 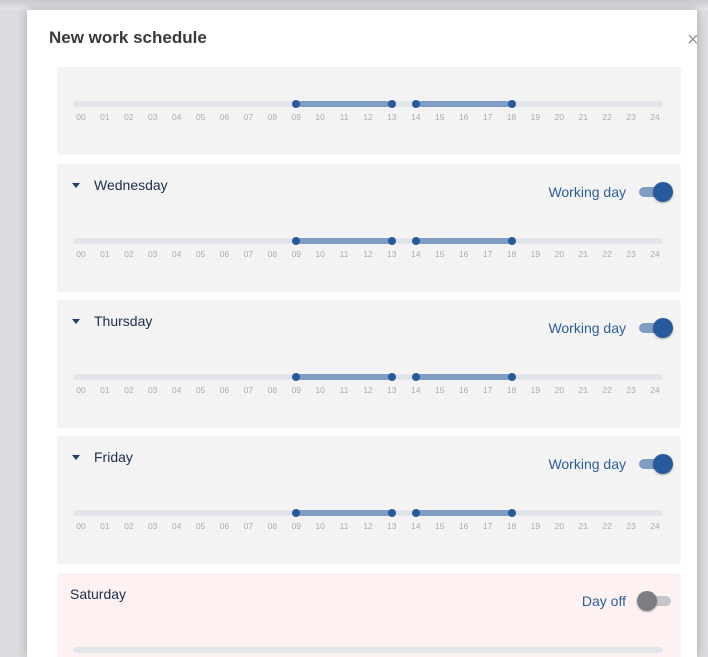 What do you see at coordinates (354, 5) in the screenshot?
I see `page-backdrop` at bounding box center [354, 5].